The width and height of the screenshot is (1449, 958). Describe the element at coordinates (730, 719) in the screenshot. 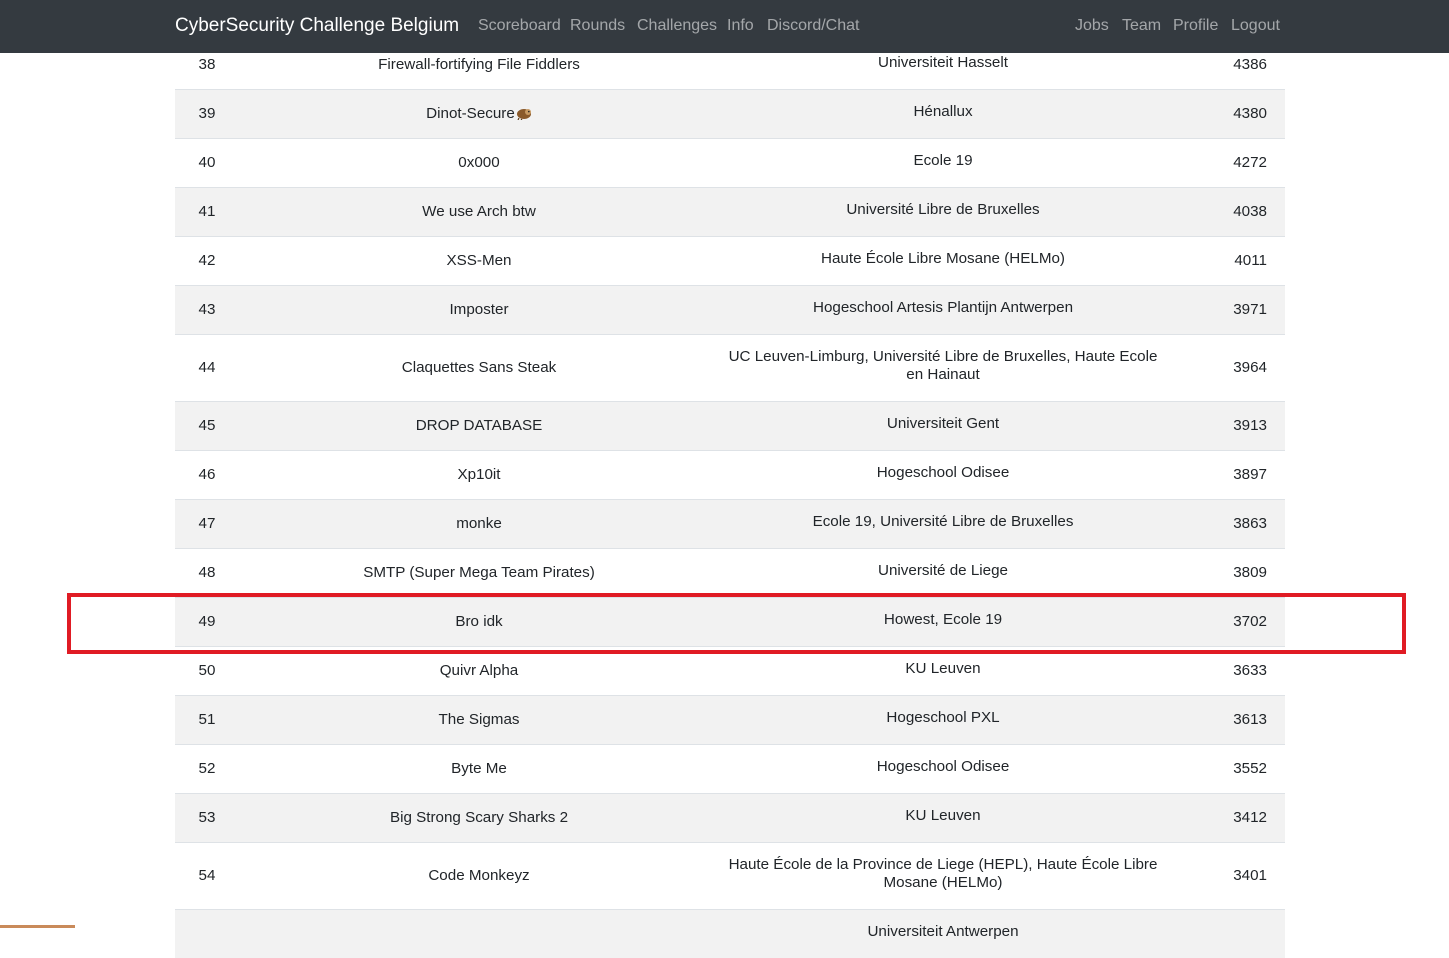

I see `table-row: 51The SigmasHogeschool PXL3613` at that location.